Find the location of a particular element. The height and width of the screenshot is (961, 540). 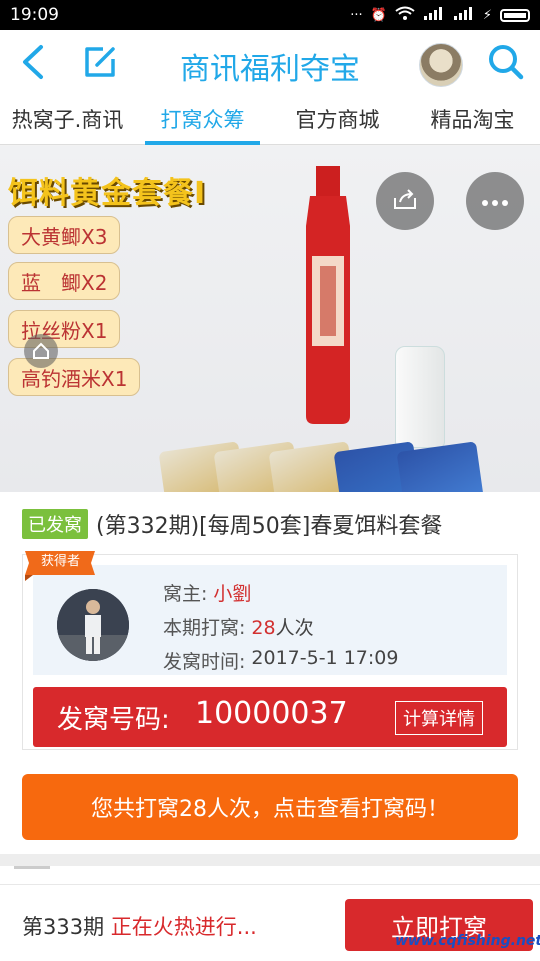

count-value: 28 is located at coordinates (263, 628).